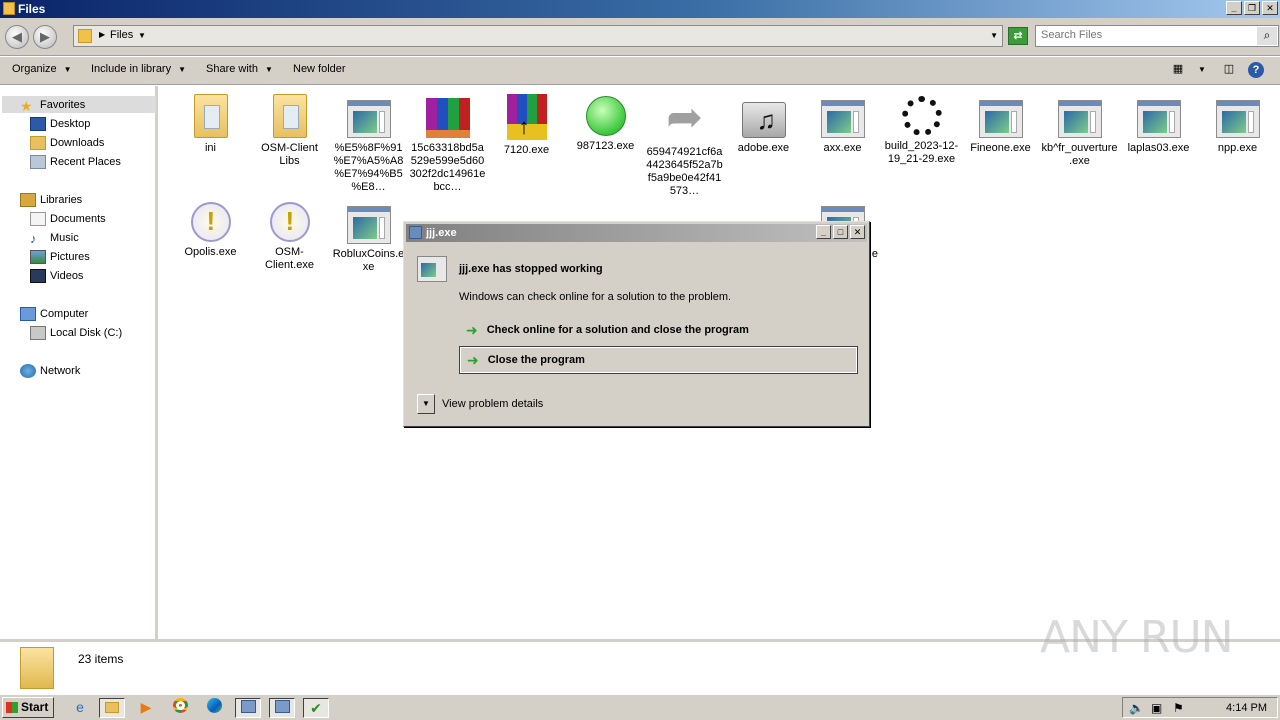 The width and height of the screenshot is (1280, 720). Describe the element at coordinates (56, 275) in the screenshot. I see `nav-item-videos: Videos` at that location.